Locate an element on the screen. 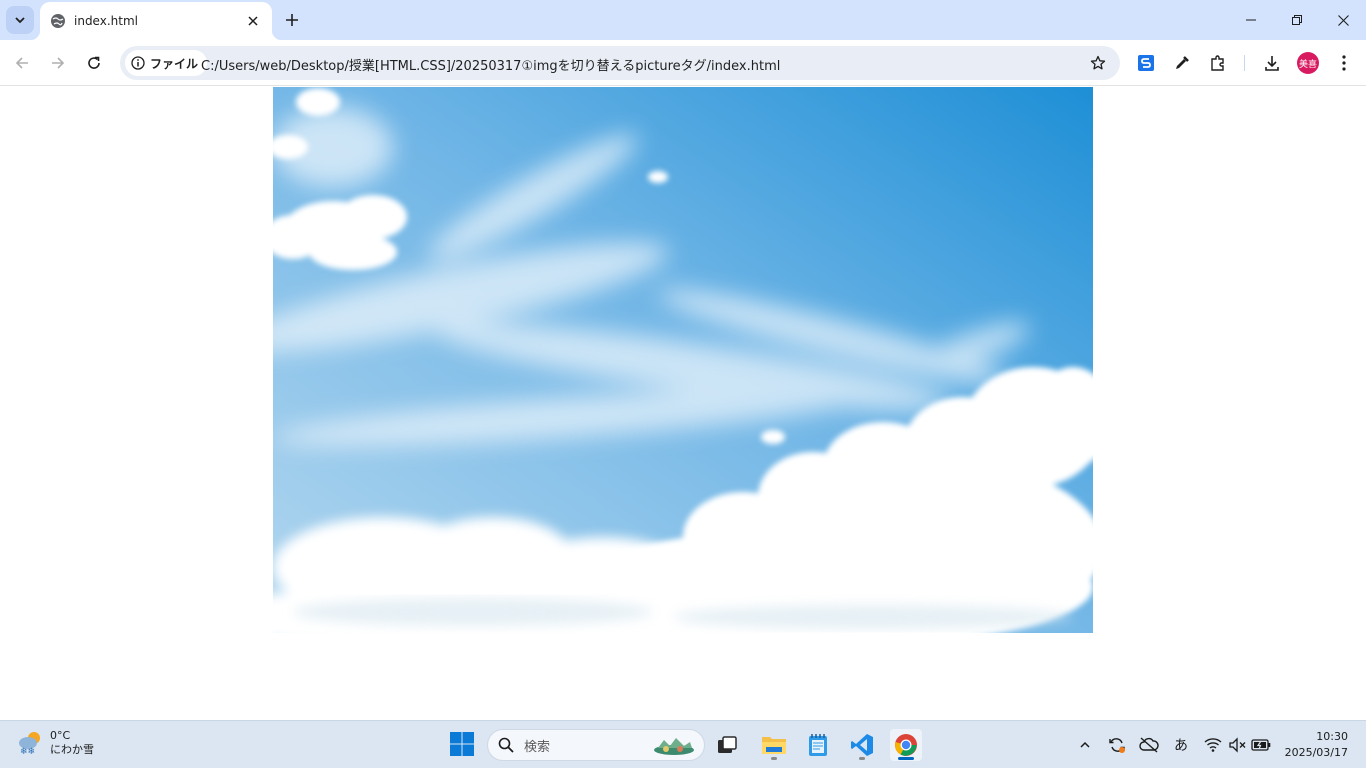  close-icon is located at coordinates (1343, 20).